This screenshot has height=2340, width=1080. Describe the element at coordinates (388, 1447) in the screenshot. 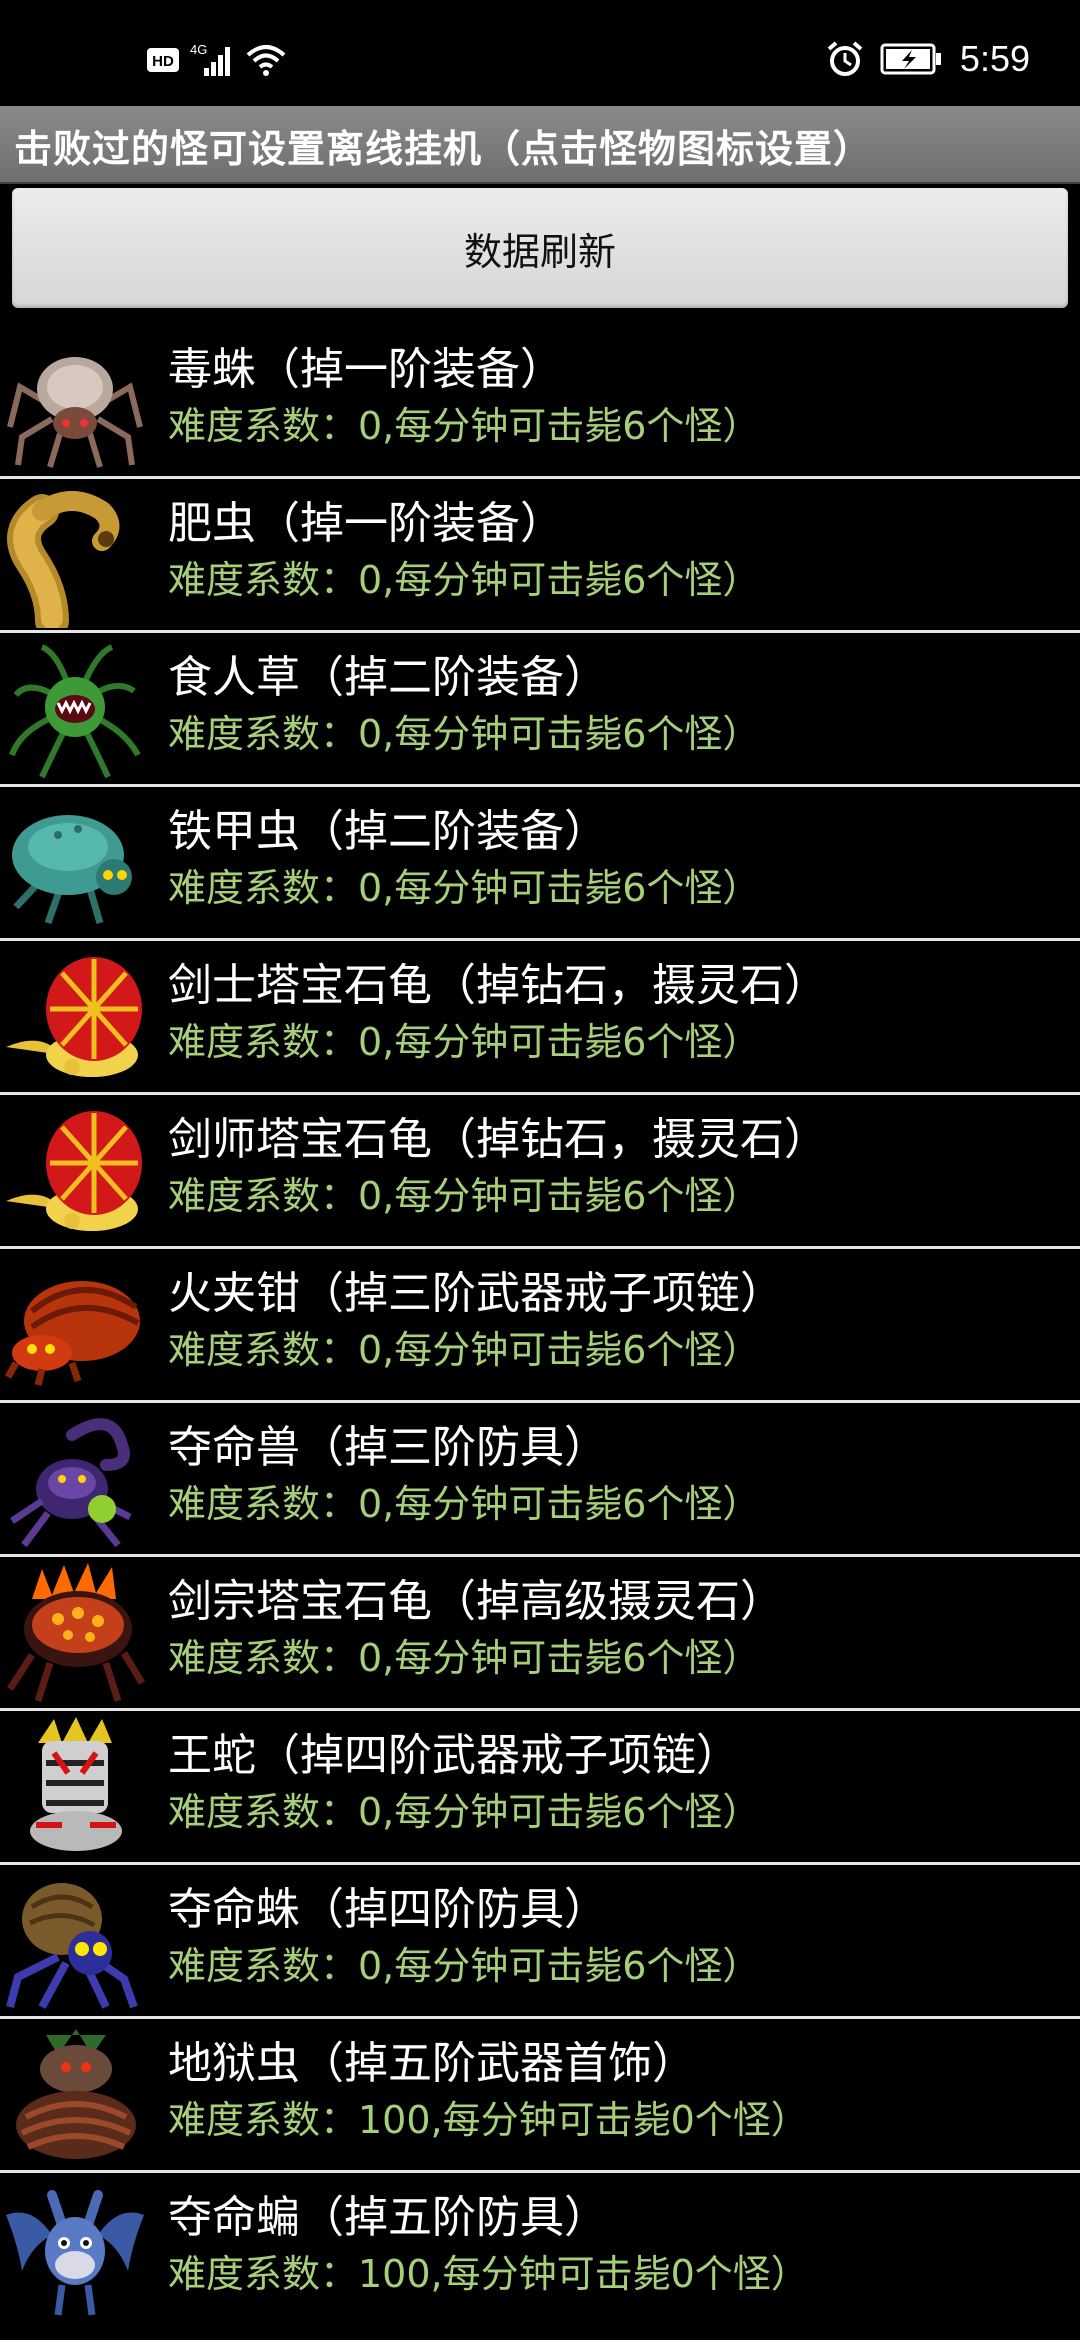

I see `monster-name: 夺命兽（掉三阶防具）` at that location.